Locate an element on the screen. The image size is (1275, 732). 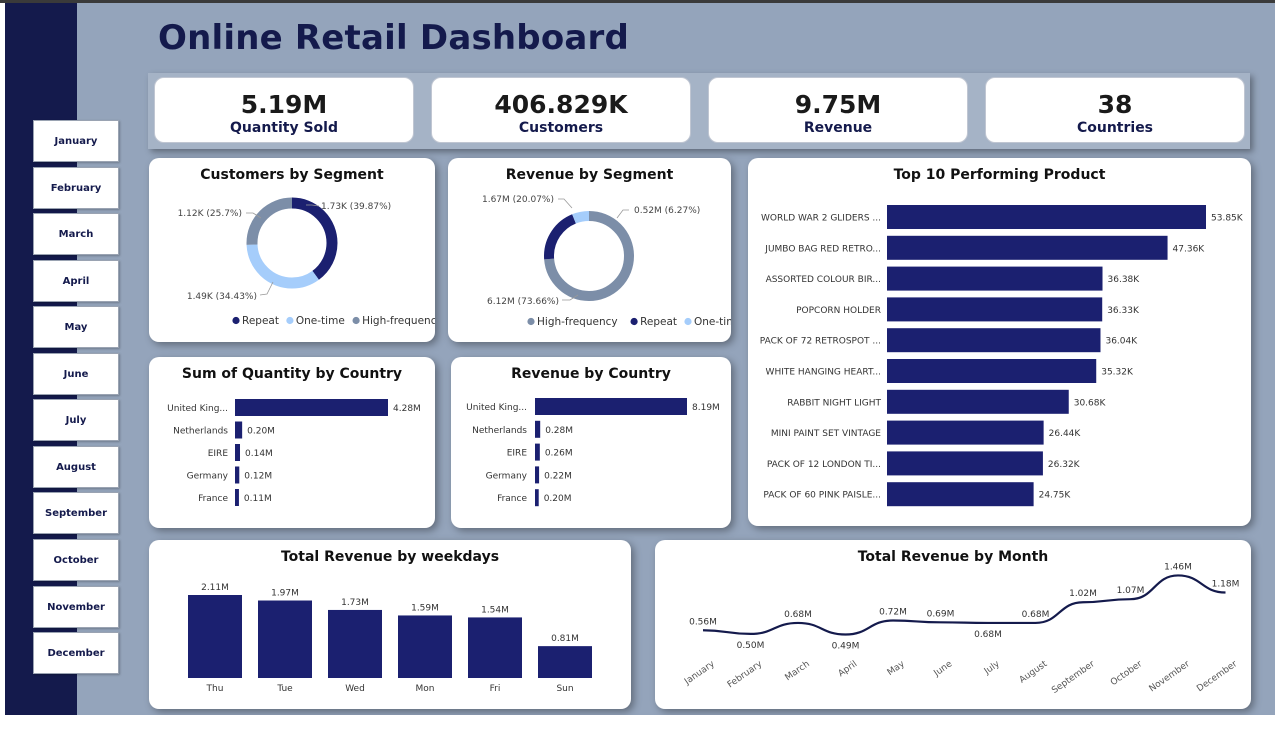
category-label: Fri is located at coordinates (495, 689).